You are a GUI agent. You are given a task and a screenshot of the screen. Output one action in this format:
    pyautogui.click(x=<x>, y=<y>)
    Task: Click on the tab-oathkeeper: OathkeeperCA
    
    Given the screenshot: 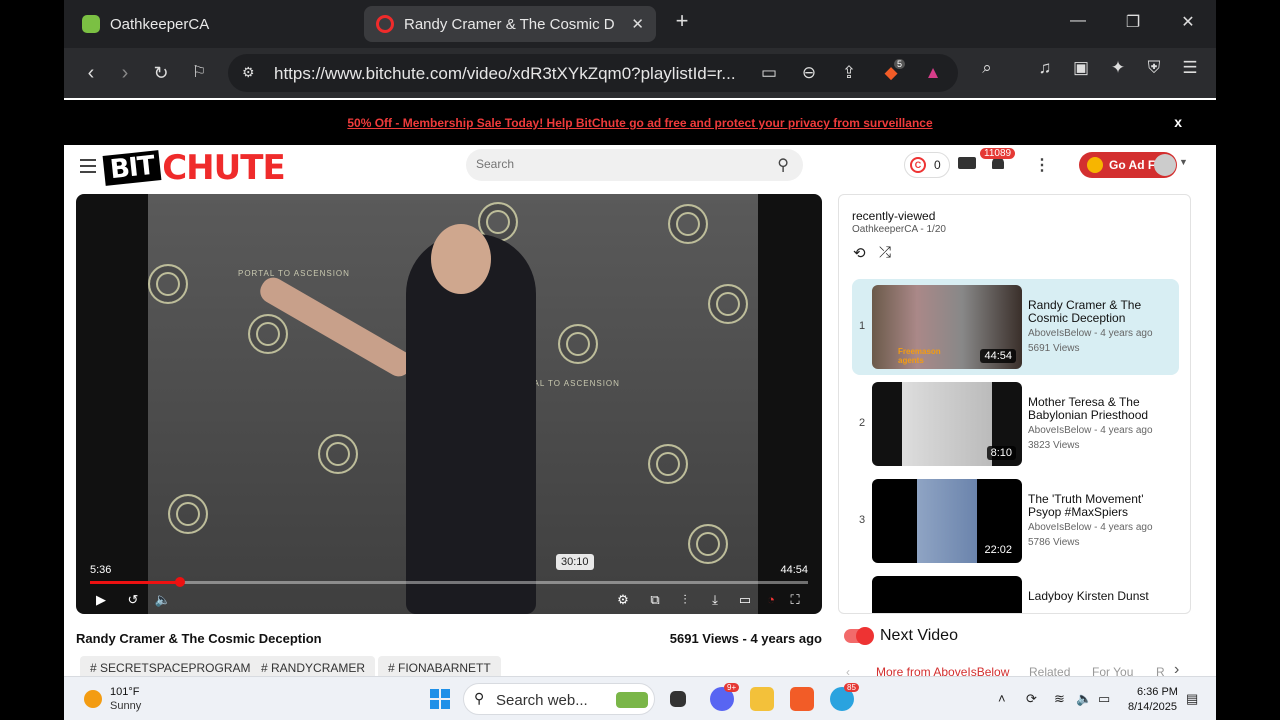 What is the action you would take?
    pyautogui.click(x=212, y=24)
    